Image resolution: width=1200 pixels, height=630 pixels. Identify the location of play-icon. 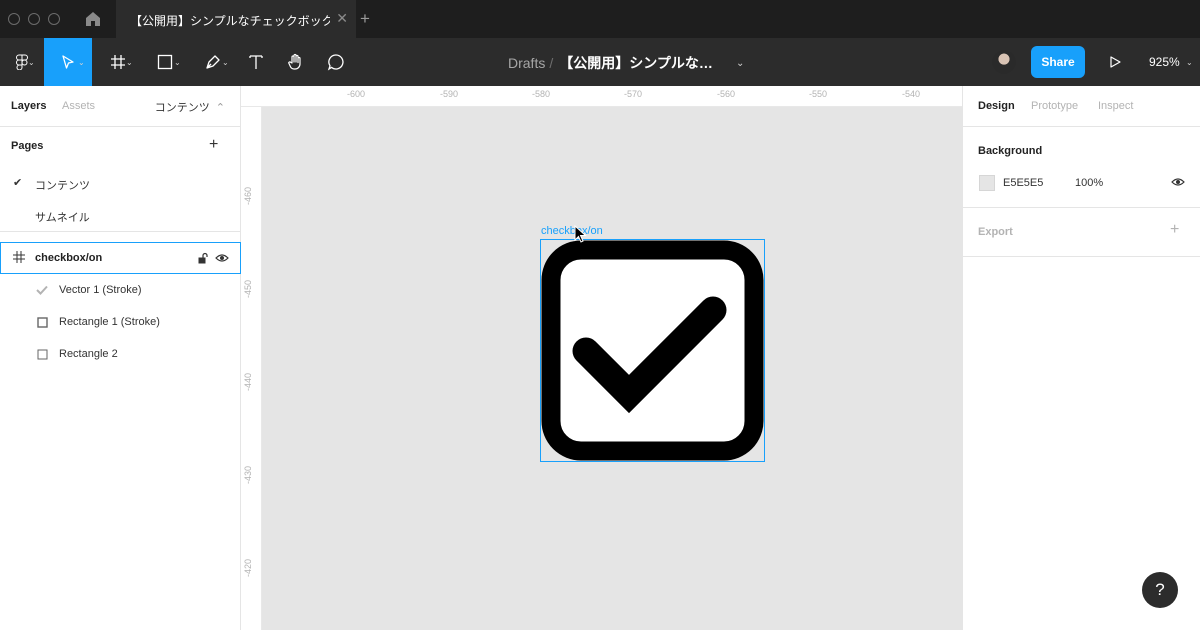
(1115, 62).